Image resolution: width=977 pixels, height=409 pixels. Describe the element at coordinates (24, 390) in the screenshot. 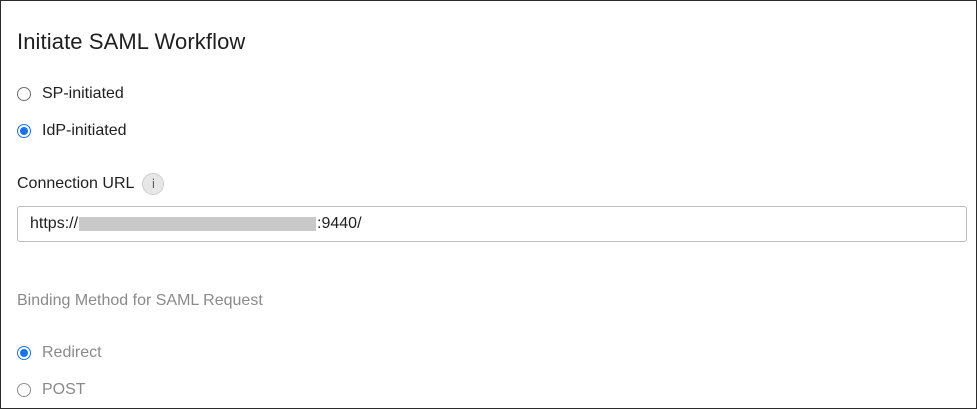

I see `post-radio` at that location.